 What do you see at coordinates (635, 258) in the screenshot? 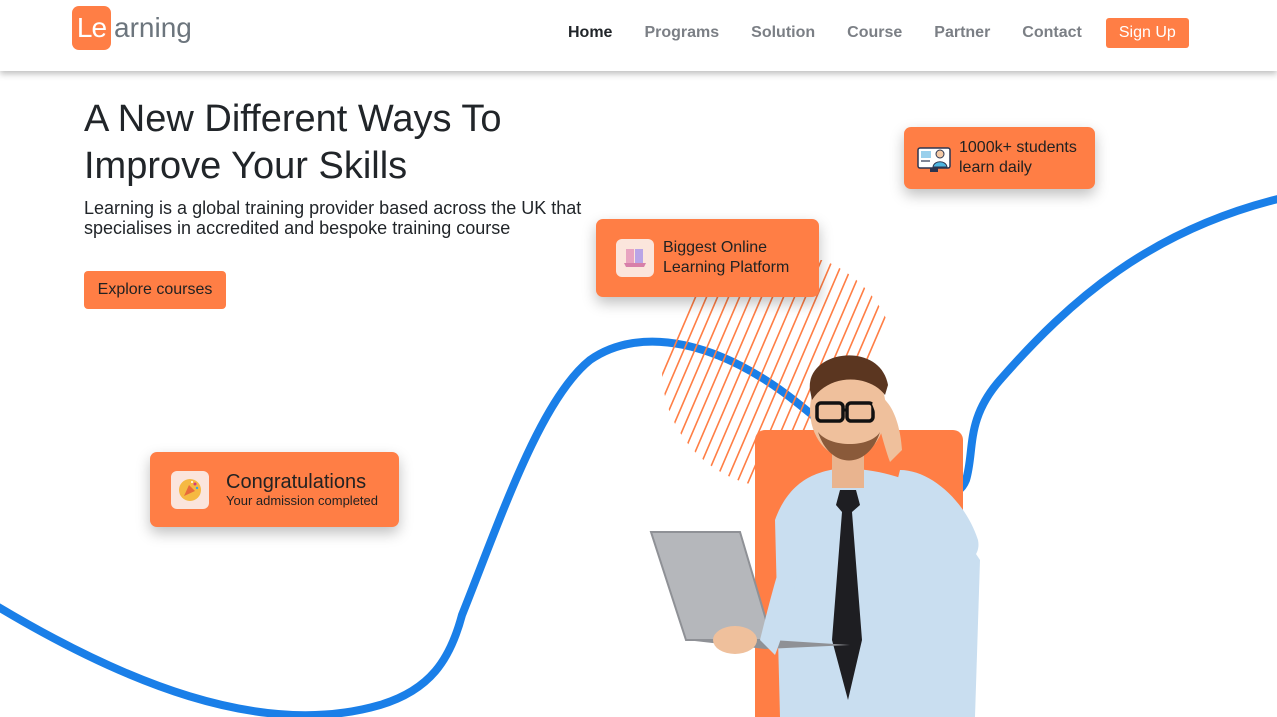
I see `books-icon` at bounding box center [635, 258].